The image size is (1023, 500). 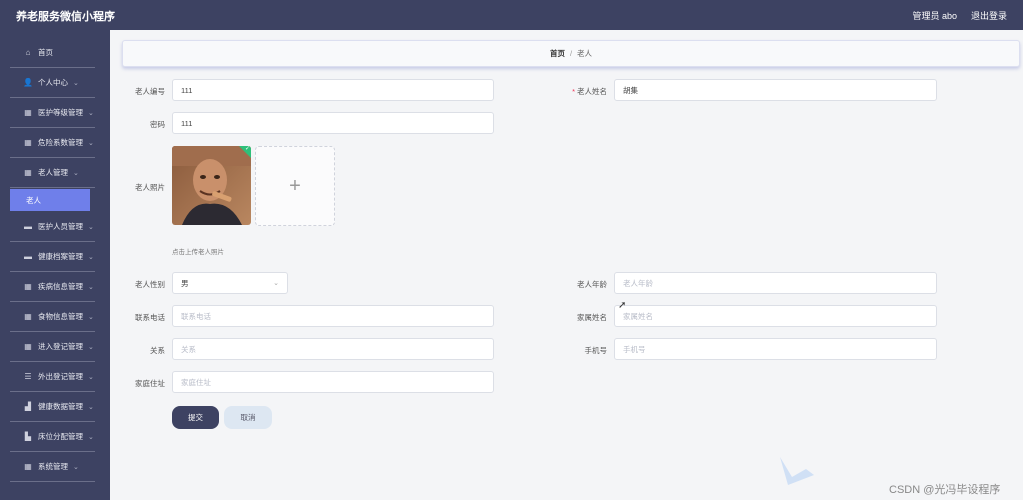 I want to click on check-icon: ✓, so click(x=247, y=149).